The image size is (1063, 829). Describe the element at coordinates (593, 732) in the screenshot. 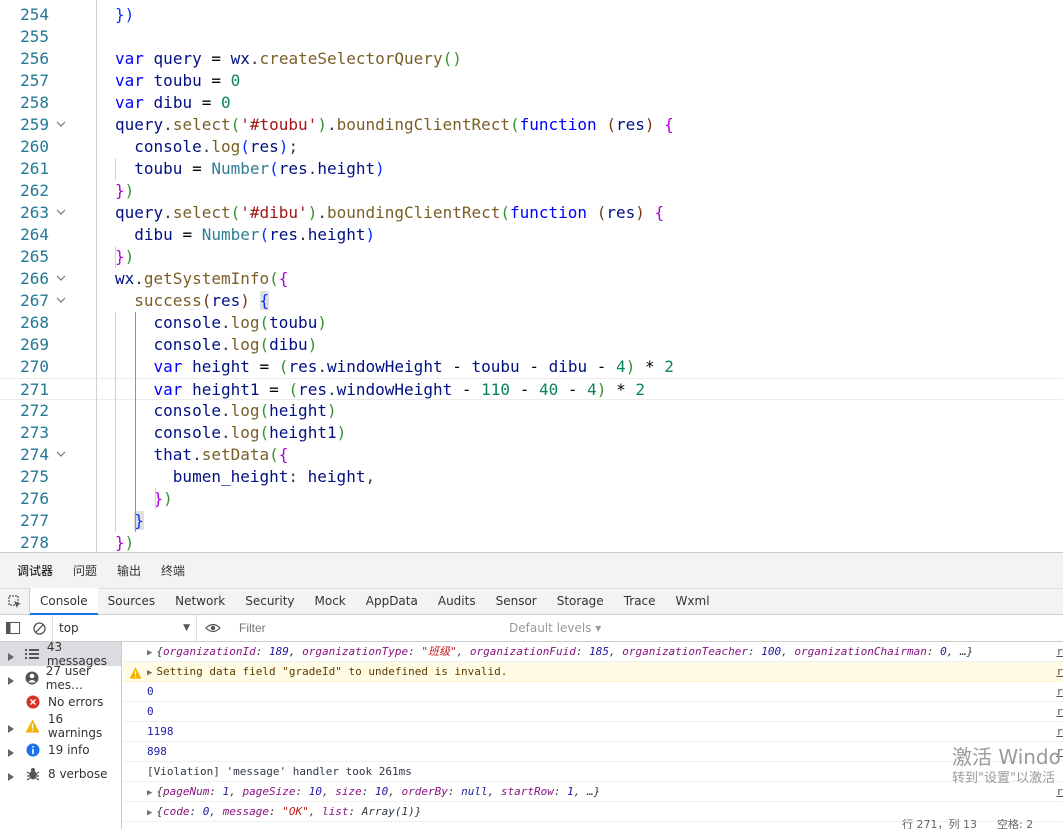

I see `console-message: 1198 r` at that location.